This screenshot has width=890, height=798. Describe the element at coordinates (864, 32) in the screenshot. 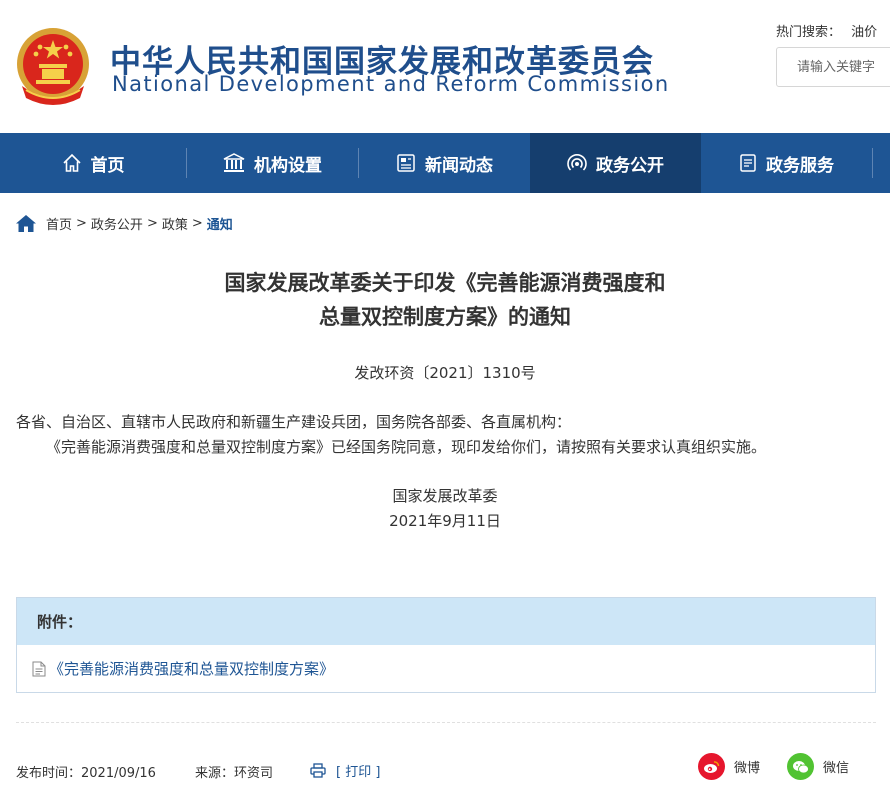

I see `hot-search-keyword: 油价` at that location.